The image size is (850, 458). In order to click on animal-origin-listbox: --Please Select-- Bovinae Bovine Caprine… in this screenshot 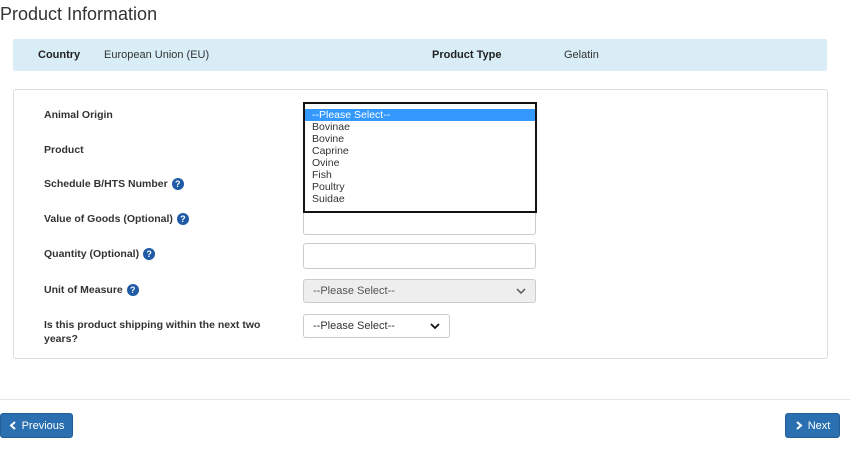, I will do `click(420, 157)`.